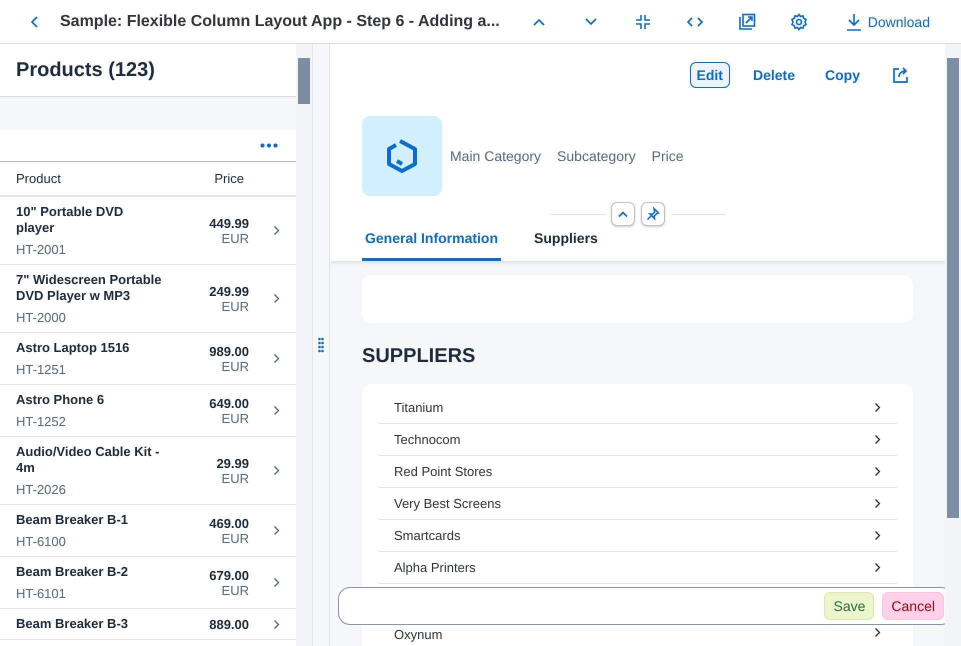  I want to click on pin-header-button, so click(652, 214).